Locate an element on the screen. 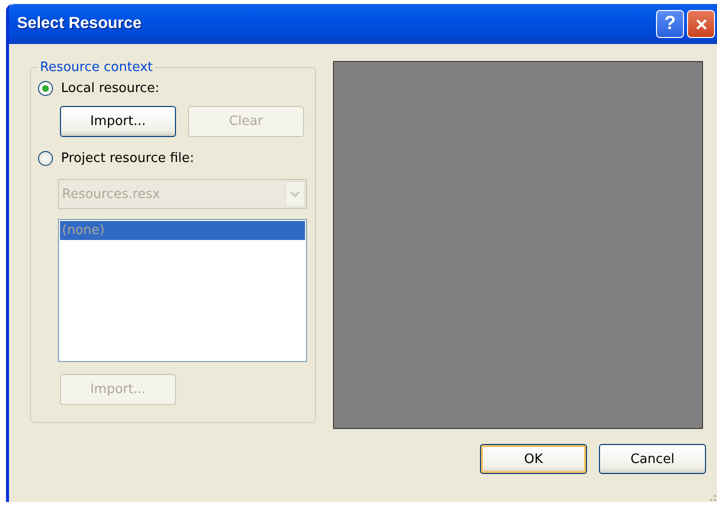  help-button: ? is located at coordinates (670, 24).